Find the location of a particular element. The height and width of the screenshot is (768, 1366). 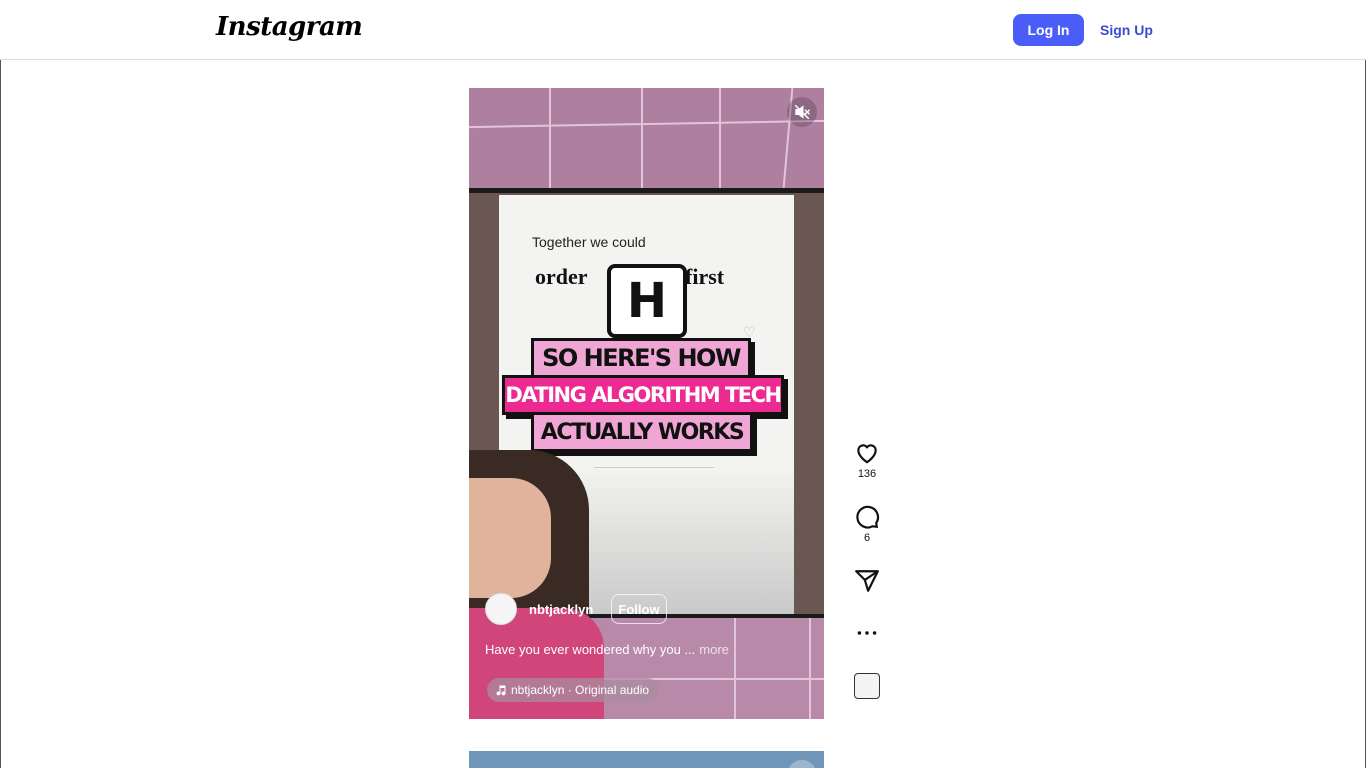

comment-button: 6 is located at coordinates (867, 524).